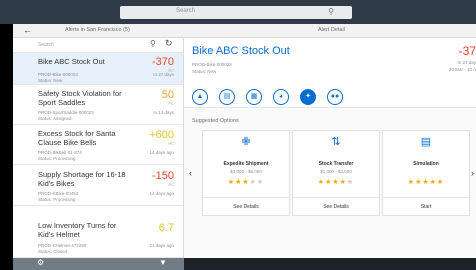 The width and height of the screenshot is (476, 270). What do you see at coordinates (336, 164) in the screenshot?
I see `card-title: Stock Transfer` at bounding box center [336, 164].